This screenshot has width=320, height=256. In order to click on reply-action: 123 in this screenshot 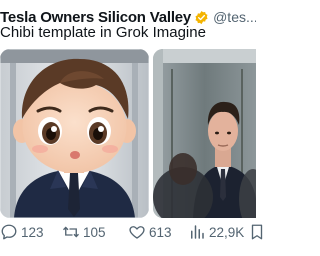, I will do `click(22, 232)`.